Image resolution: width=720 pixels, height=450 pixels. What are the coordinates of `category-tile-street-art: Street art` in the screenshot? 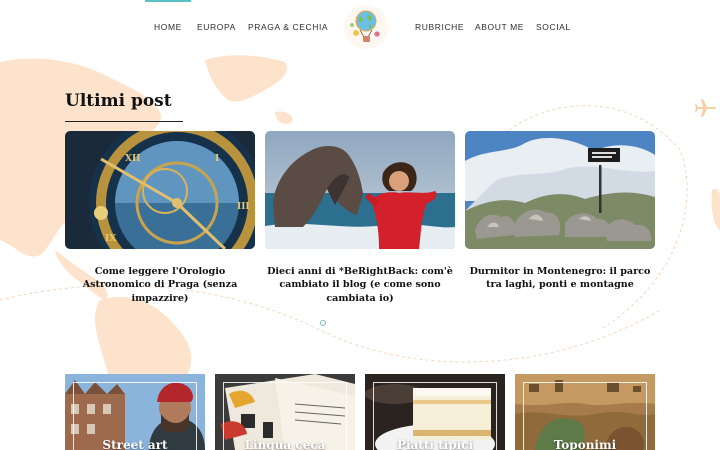 It's located at (135, 412).